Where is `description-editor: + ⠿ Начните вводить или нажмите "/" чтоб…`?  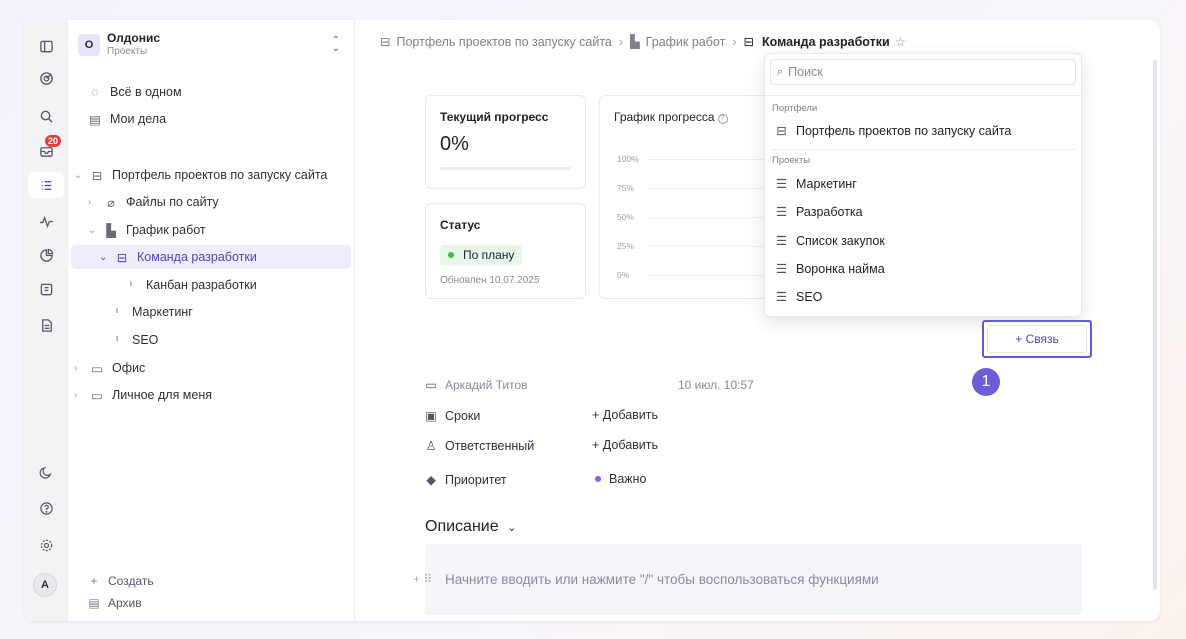
description-editor: + ⠿ Начните вводить или нажмите "/" чтоб… is located at coordinates (747, 579).